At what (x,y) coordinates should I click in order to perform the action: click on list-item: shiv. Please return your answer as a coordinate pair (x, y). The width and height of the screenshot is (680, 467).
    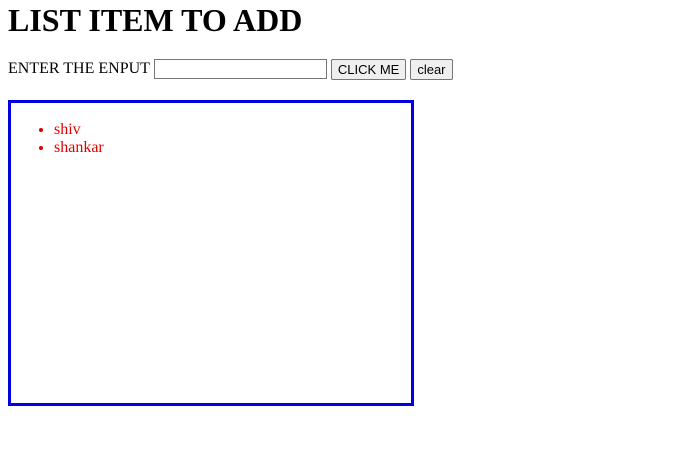
    Looking at the image, I should click on (79, 130).